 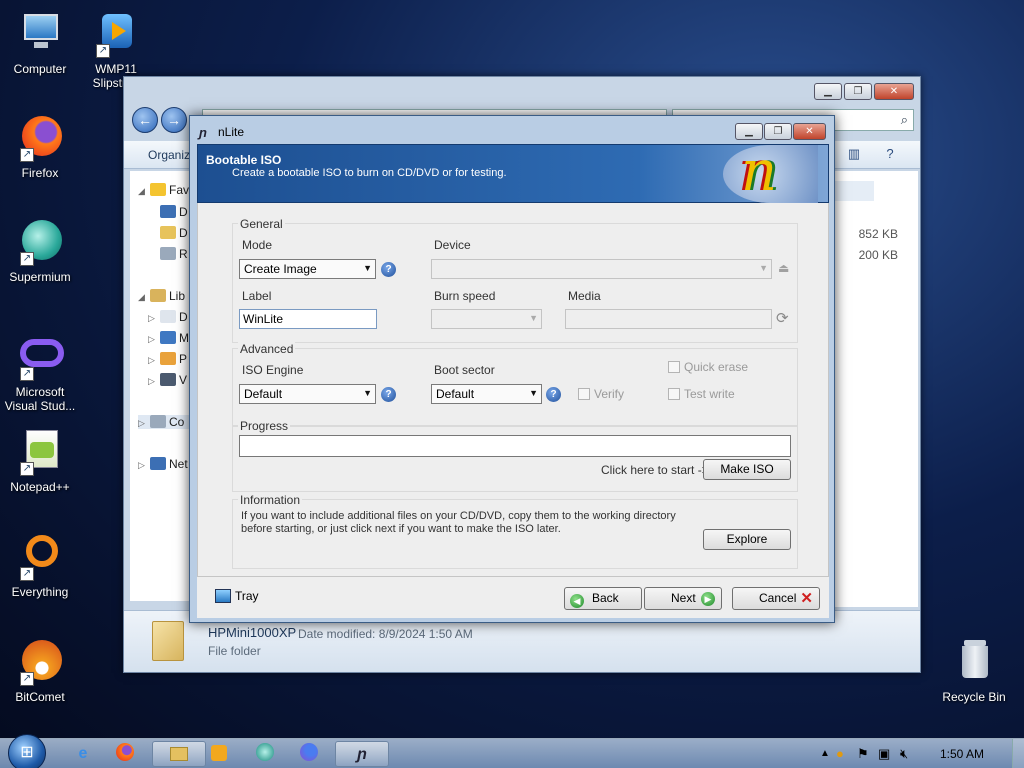 What do you see at coordinates (863, 754) in the screenshot?
I see `action-center-flag-icon: ⚑` at bounding box center [863, 754].